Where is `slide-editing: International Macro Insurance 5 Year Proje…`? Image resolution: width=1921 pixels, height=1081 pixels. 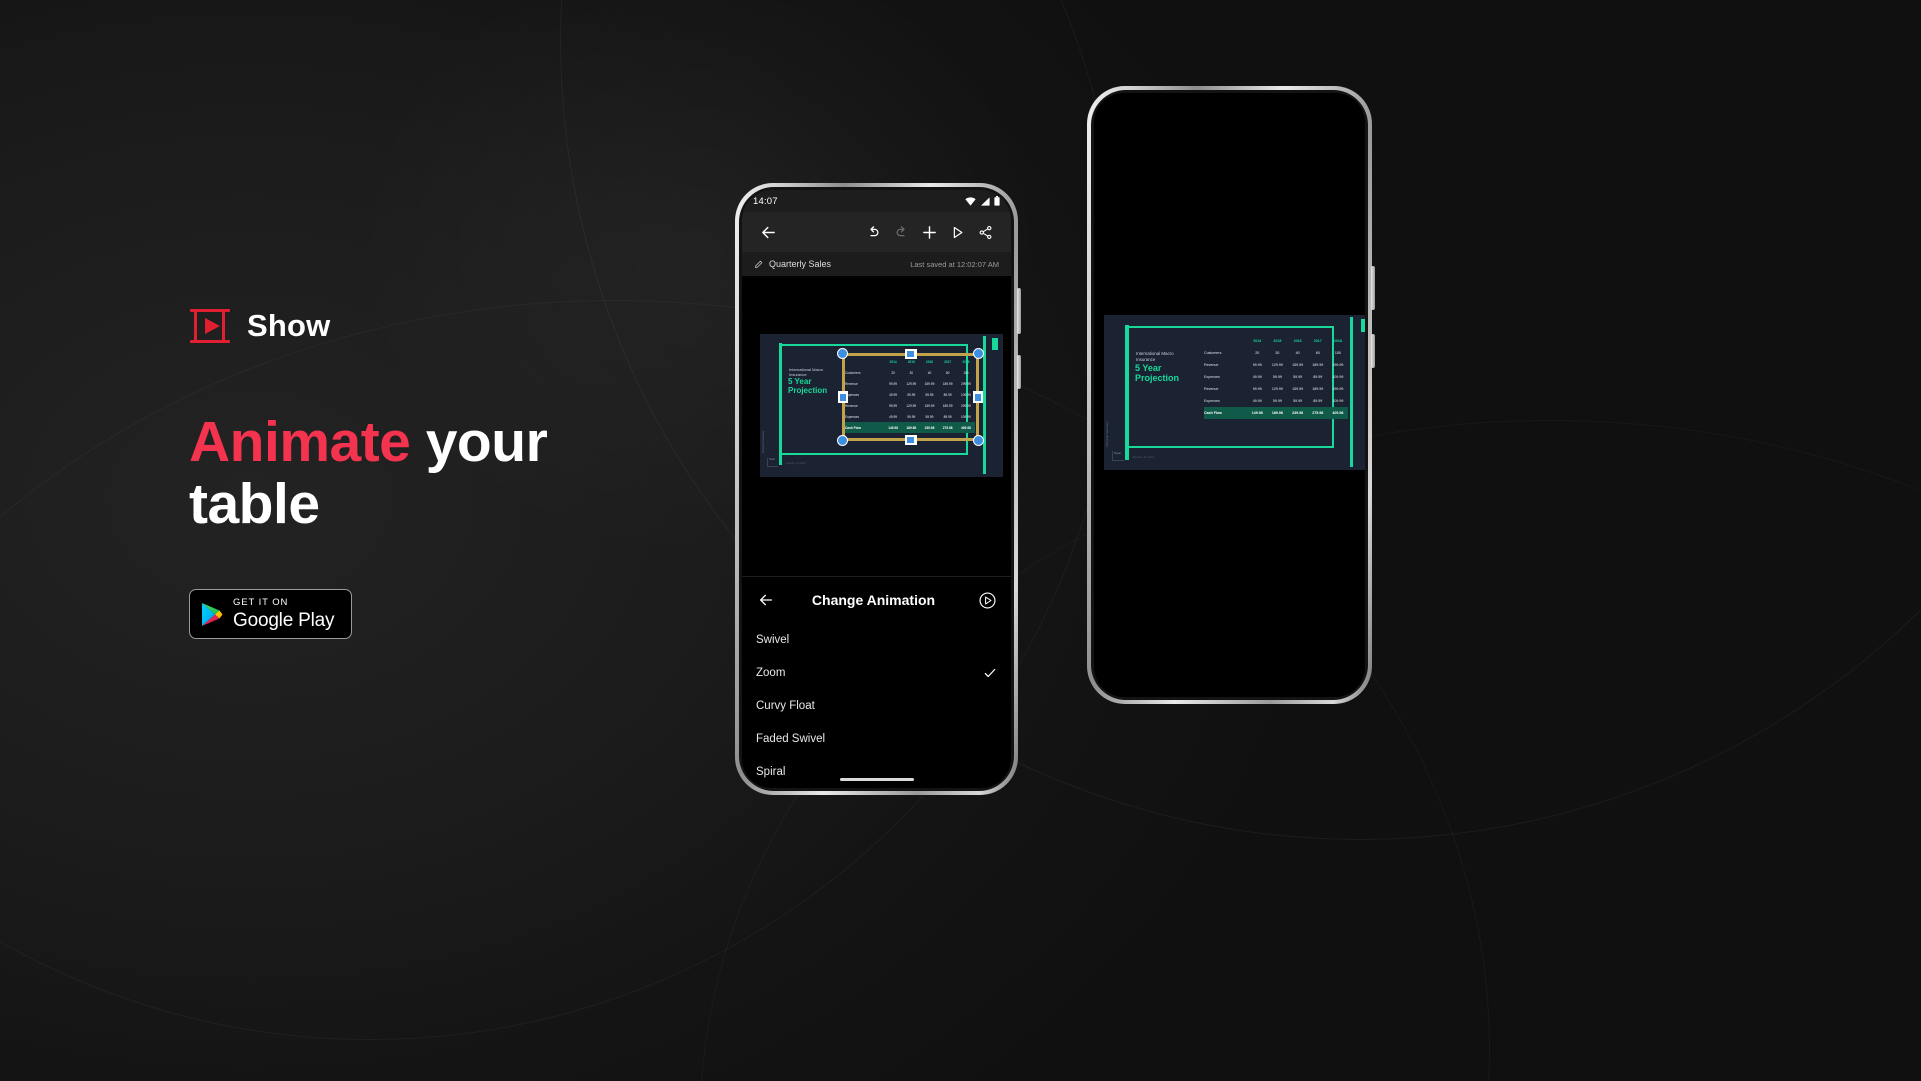 slide-editing: International Macro Insurance 5 Year Proje… is located at coordinates (881, 405).